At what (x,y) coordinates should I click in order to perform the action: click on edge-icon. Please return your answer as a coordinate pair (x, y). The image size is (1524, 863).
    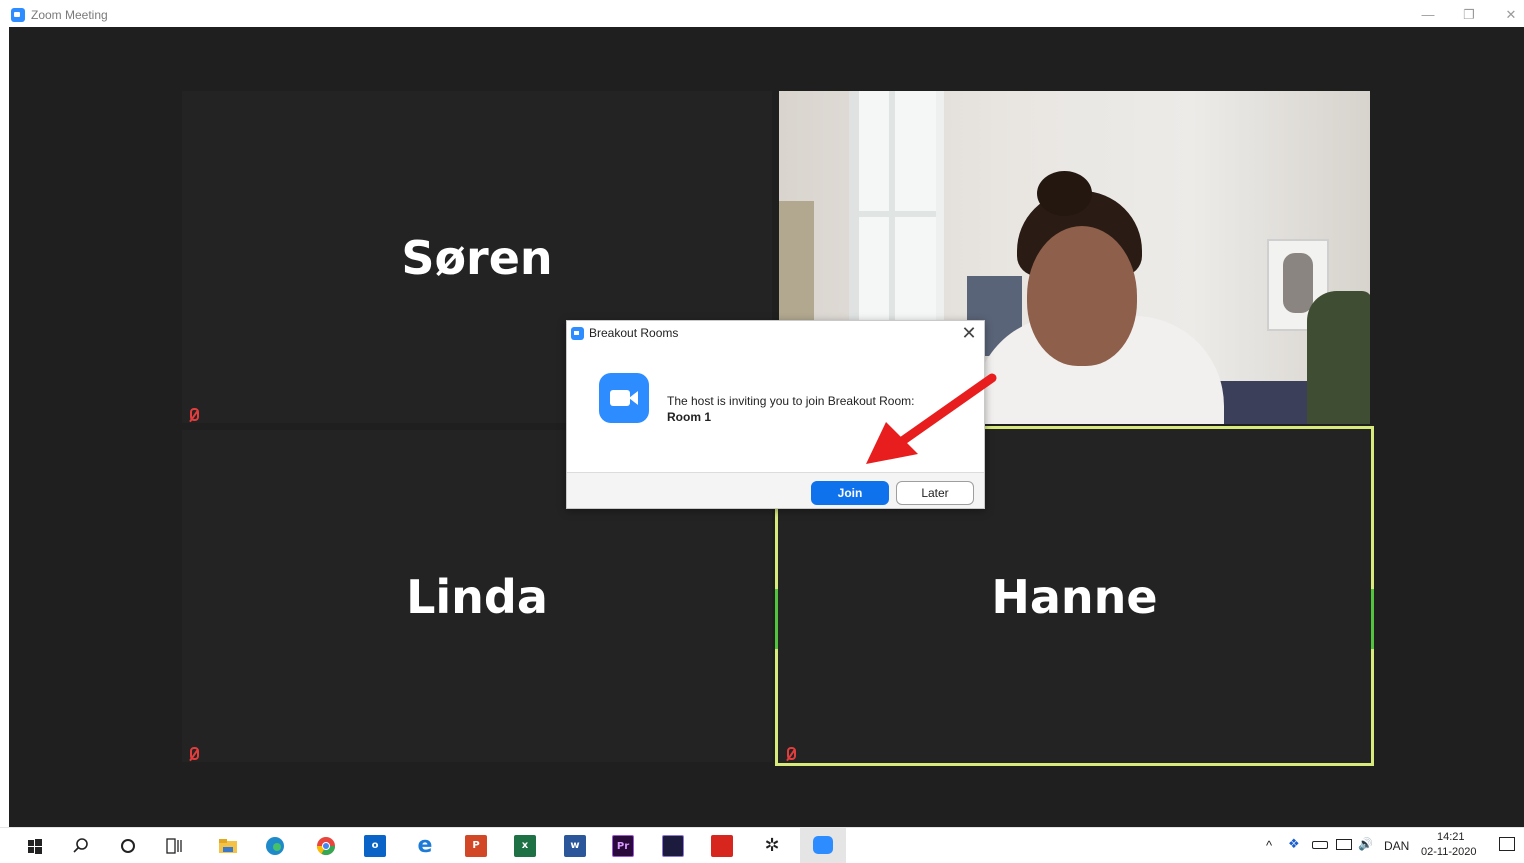
    Looking at the image, I should click on (275, 846).